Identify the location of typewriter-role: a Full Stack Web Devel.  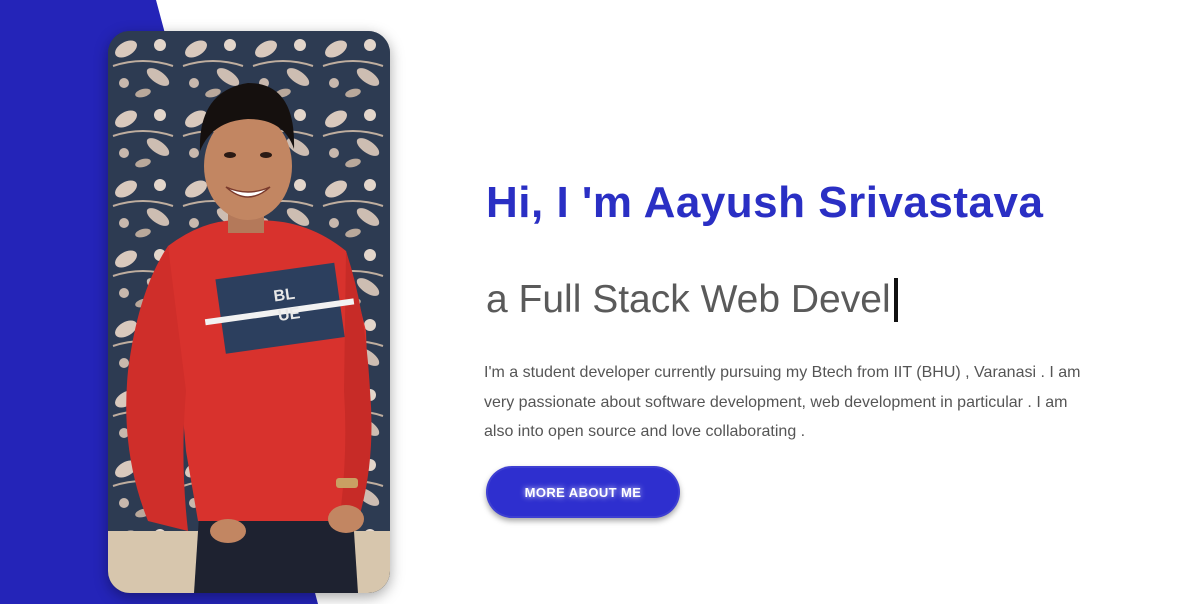
(692, 300).